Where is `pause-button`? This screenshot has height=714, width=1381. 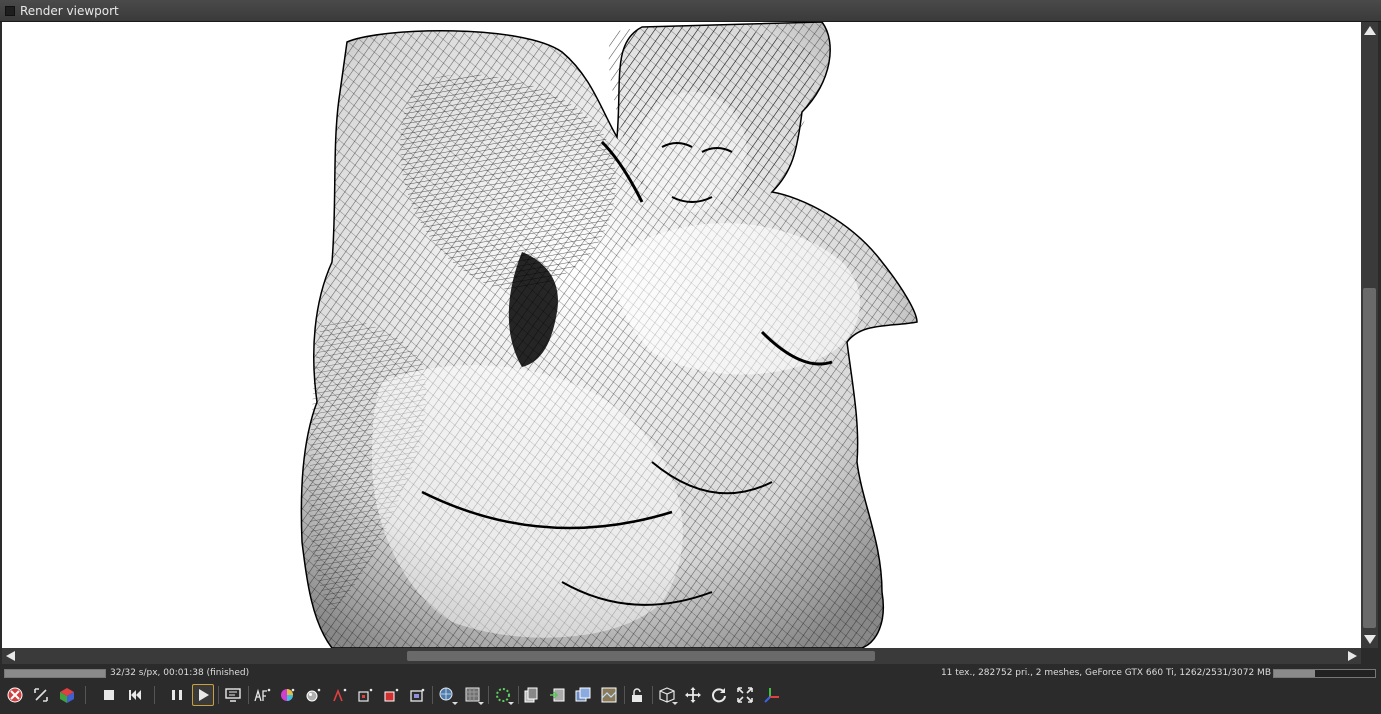 pause-button is located at coordinates (177, 695).